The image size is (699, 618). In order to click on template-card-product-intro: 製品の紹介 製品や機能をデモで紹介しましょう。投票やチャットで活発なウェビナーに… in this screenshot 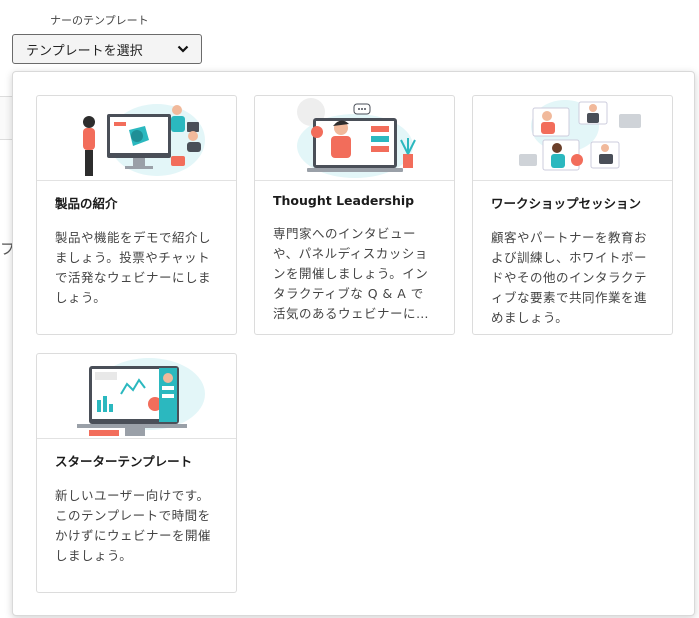, I will do `click(136, 215)`.